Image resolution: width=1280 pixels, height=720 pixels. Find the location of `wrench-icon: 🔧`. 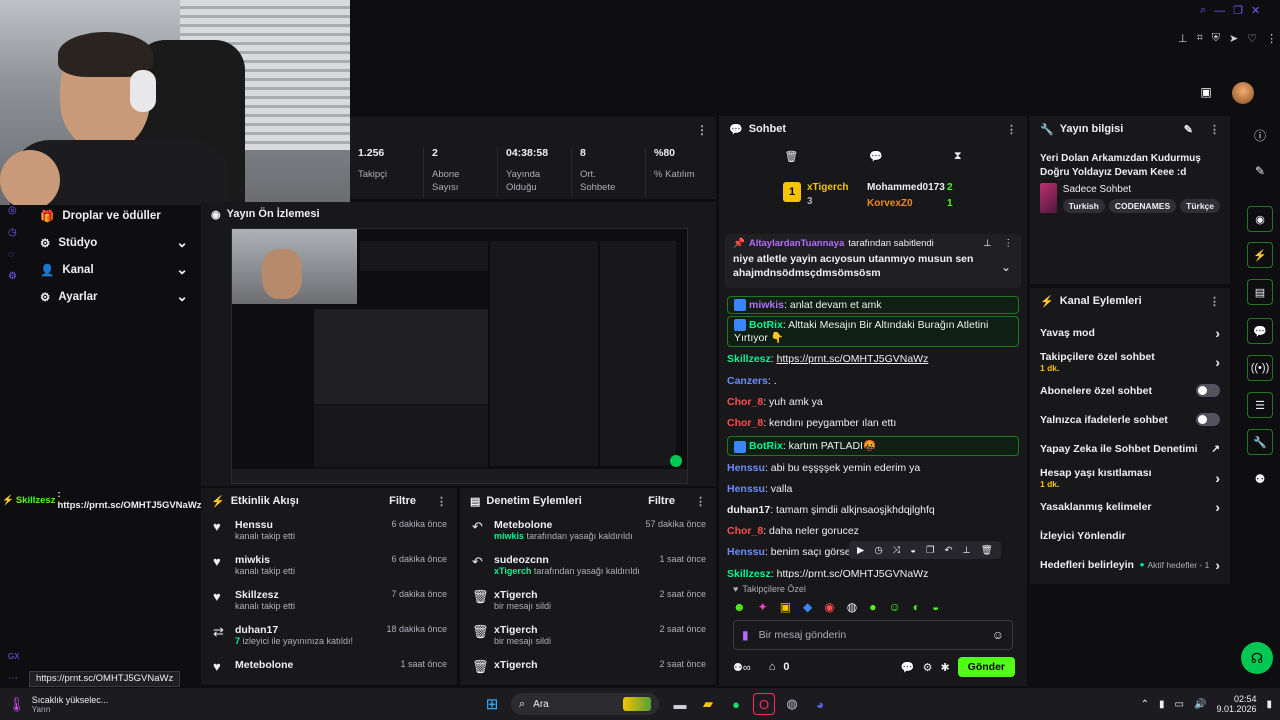

wrench-icon: 🔧 is located at coordinates (1260, 442).